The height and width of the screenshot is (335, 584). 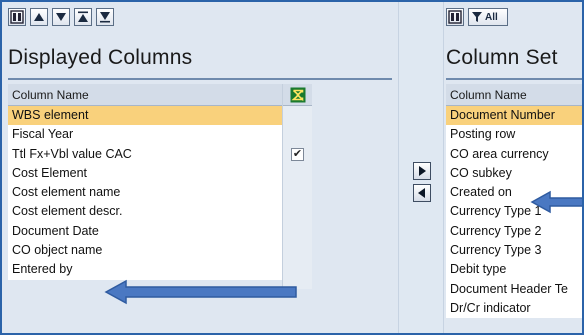 What do you see at coordinates (515, 116) in the screenshot?
I see `list-item: Document Number` at bounding box center [515, 116].